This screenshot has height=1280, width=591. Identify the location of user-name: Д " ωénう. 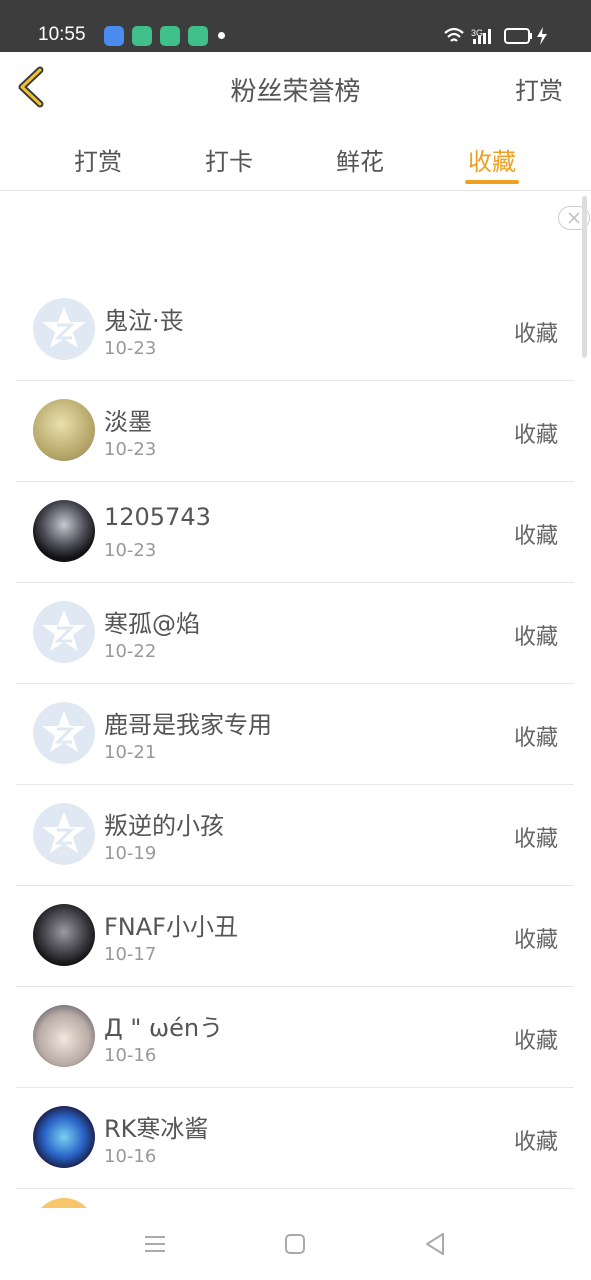
(164, 1028).